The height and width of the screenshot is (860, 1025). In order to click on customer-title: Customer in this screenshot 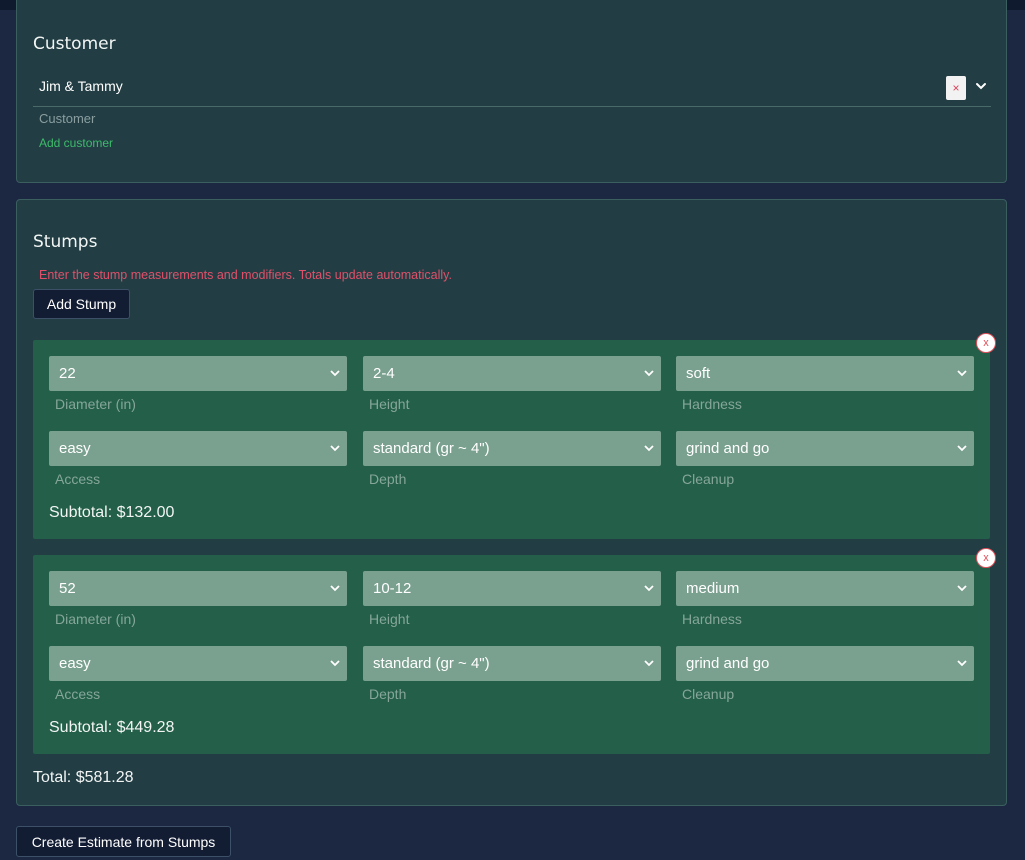, I will do `click(74, 44)`.